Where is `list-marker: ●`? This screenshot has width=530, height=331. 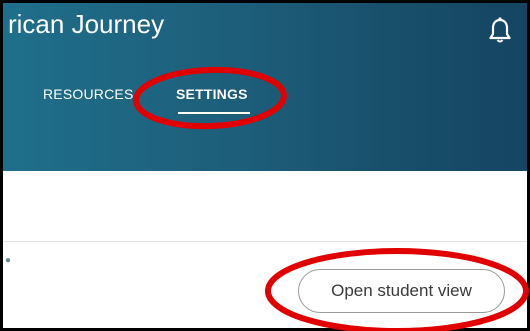 list-marker: ● is located at coordinates (8, 260).